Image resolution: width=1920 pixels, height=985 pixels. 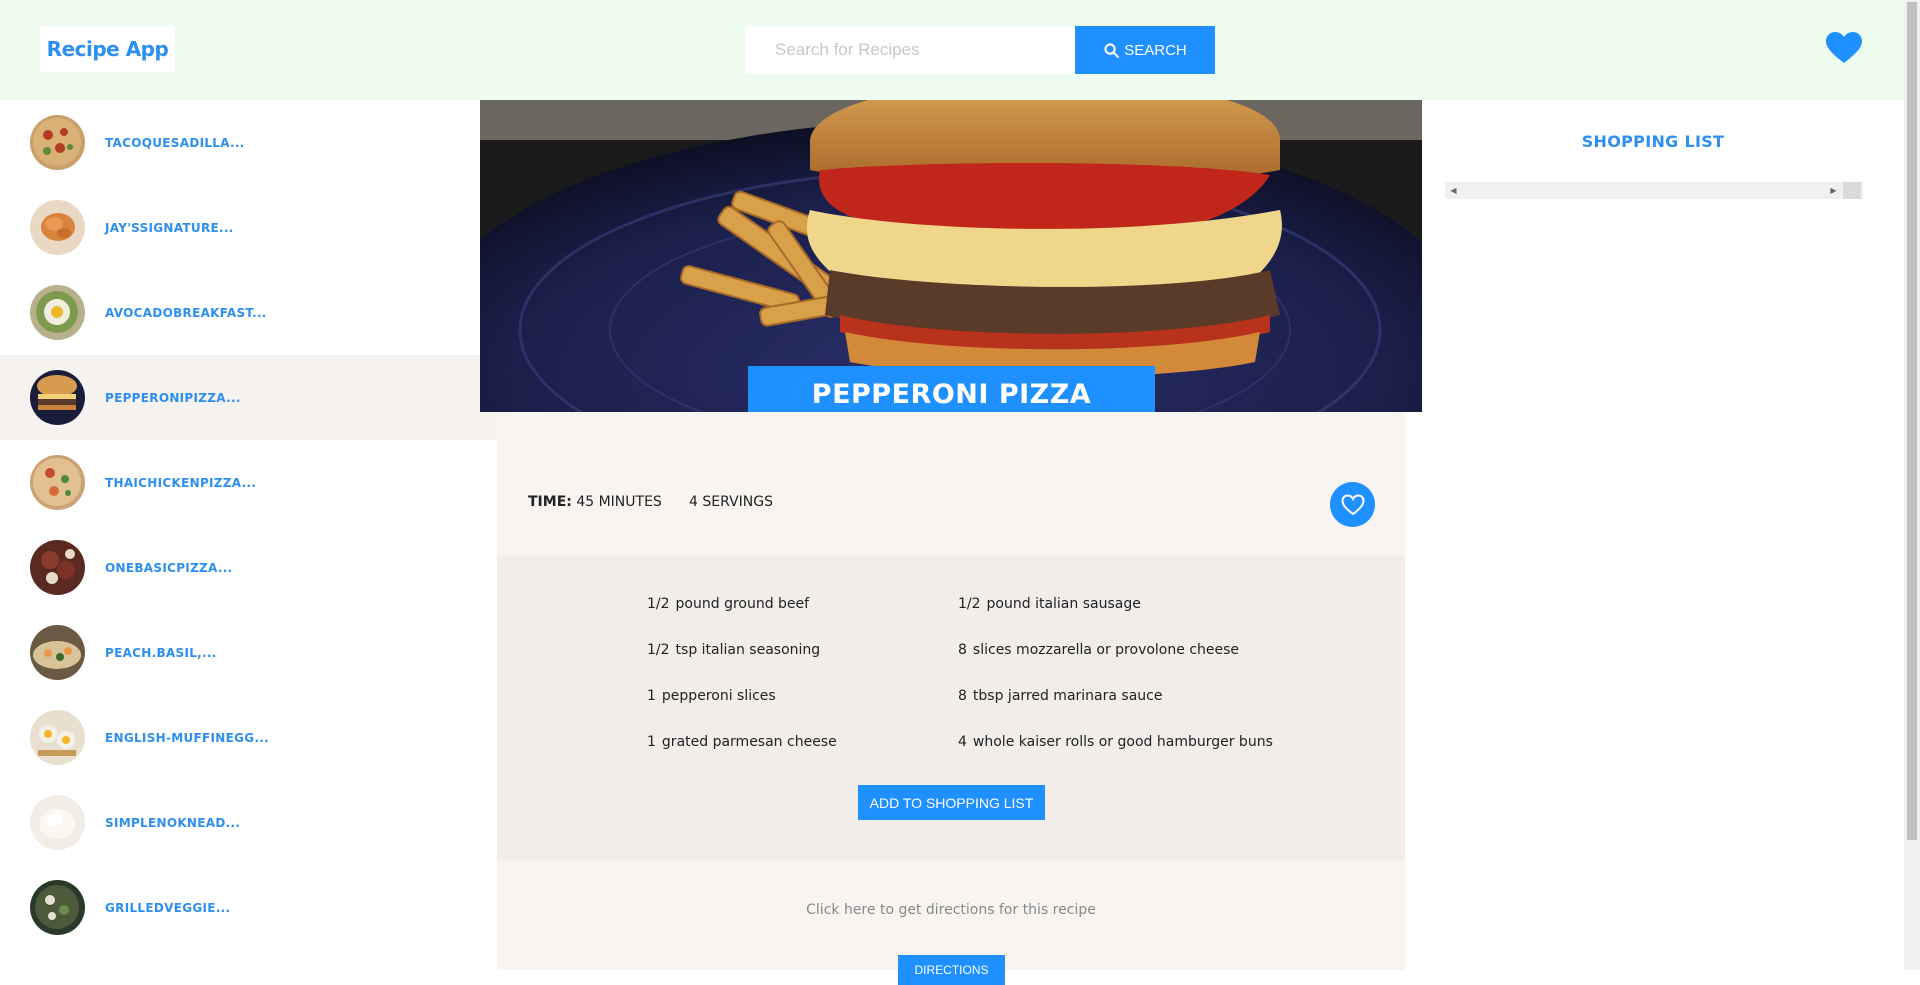 I want to click on app-logo: Recipe App, so click(x=107, y=49).